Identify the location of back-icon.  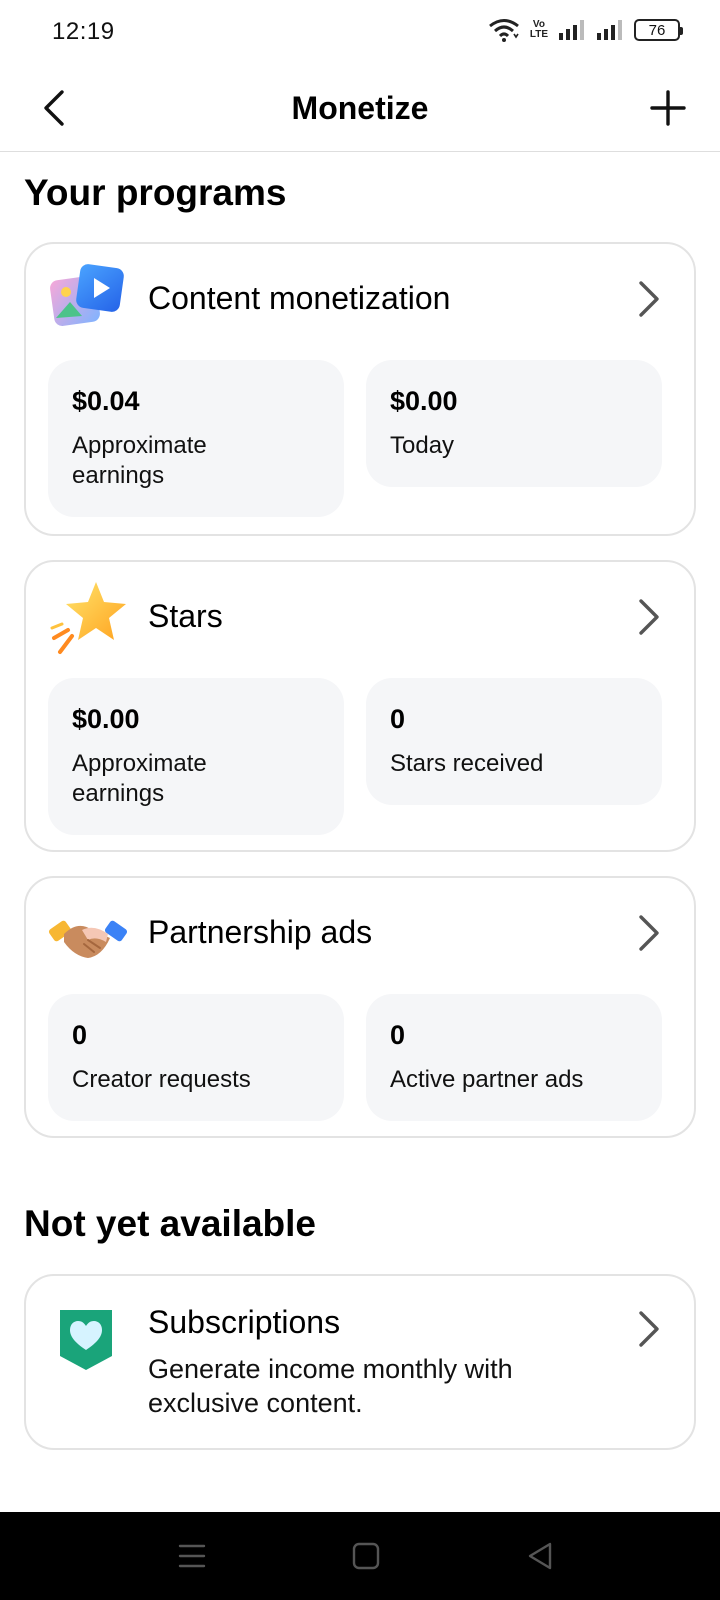
(540, 1556).